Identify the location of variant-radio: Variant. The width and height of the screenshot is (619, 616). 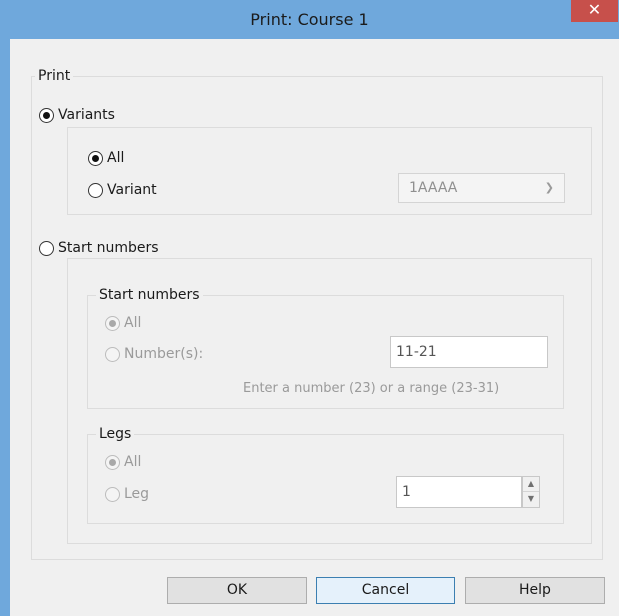
(122, 190).